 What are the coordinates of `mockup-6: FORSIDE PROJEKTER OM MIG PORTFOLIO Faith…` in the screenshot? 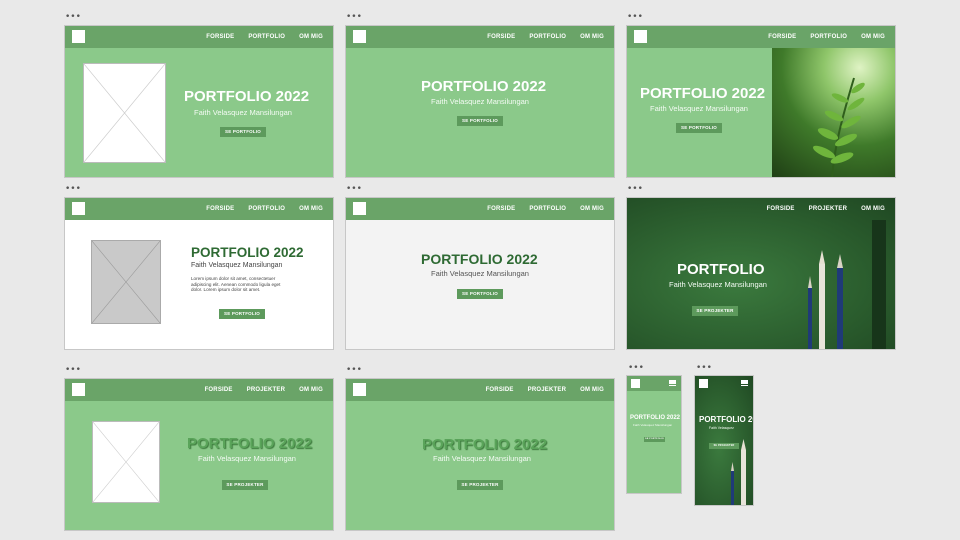 It's located at (761, 273).